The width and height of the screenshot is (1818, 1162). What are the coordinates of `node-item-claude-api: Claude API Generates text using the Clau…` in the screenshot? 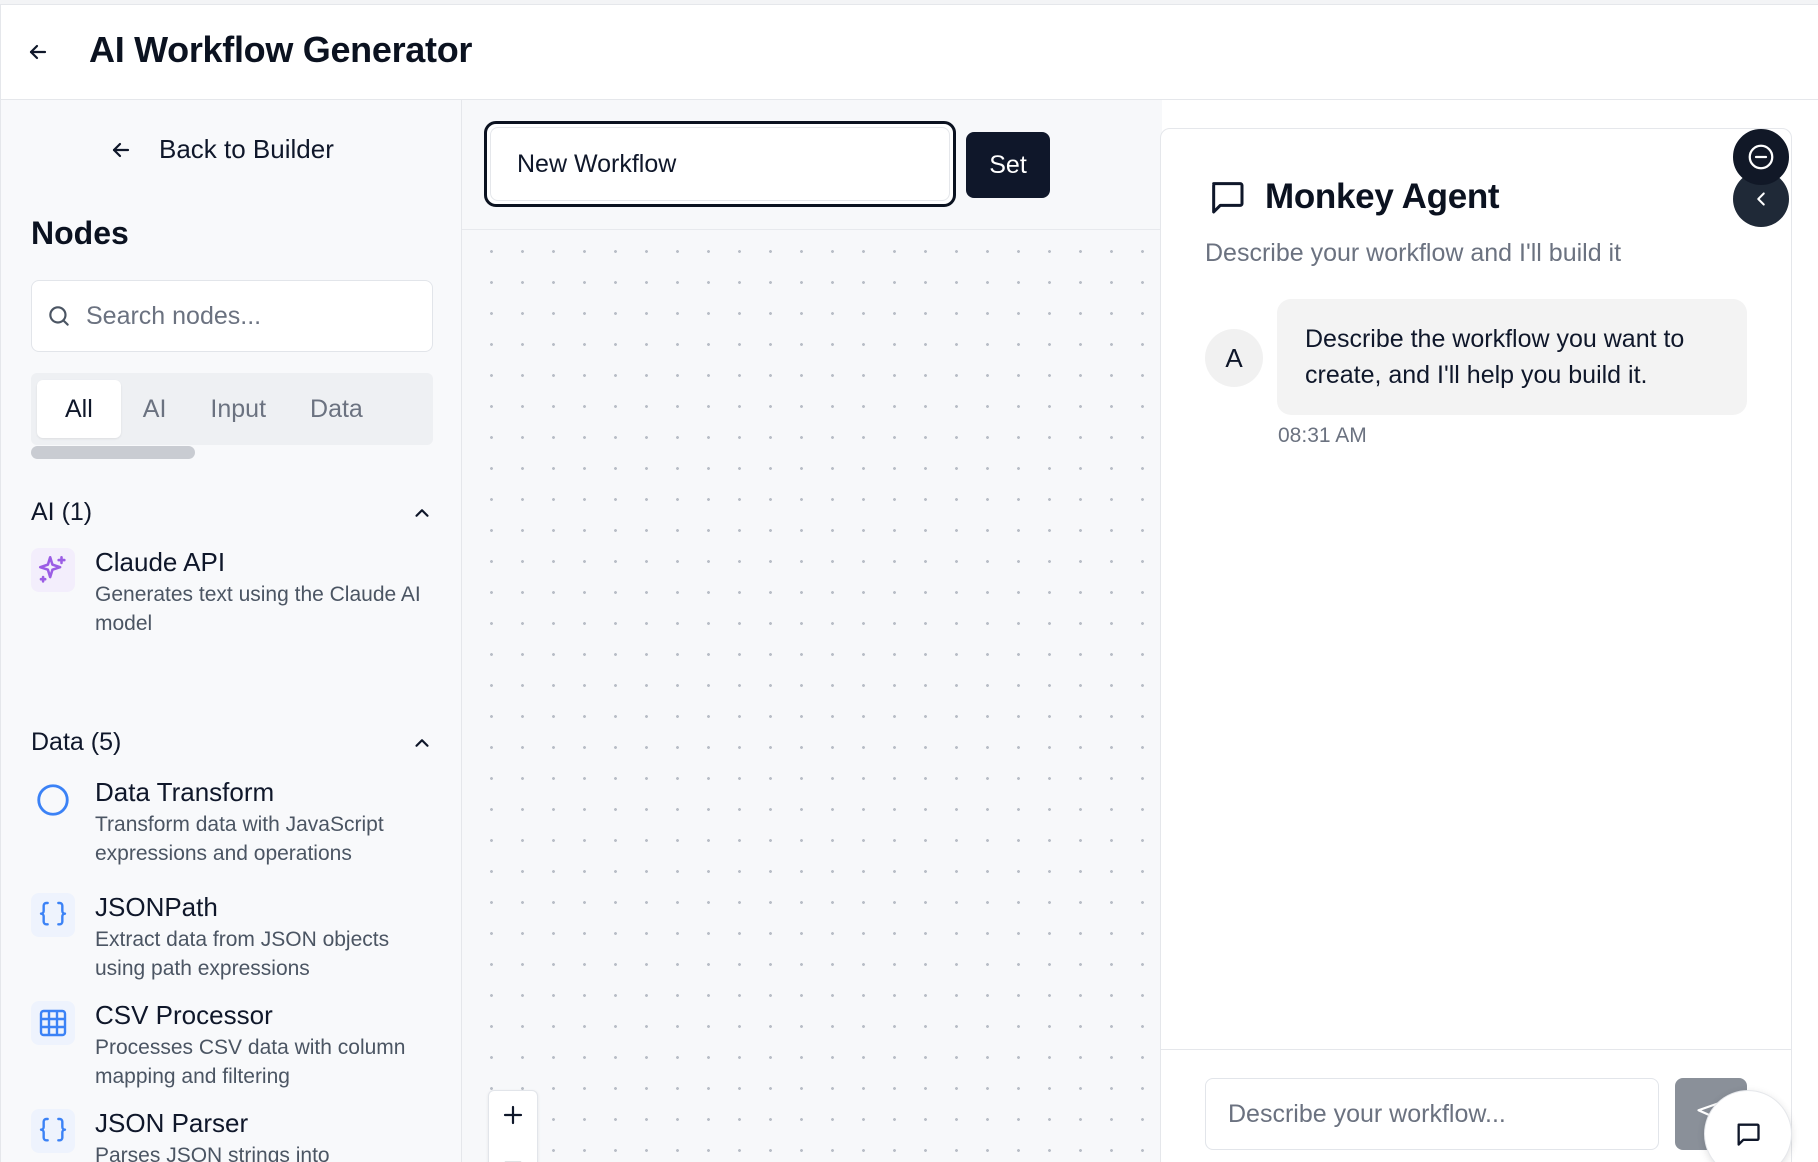 It's located at (236, 592).